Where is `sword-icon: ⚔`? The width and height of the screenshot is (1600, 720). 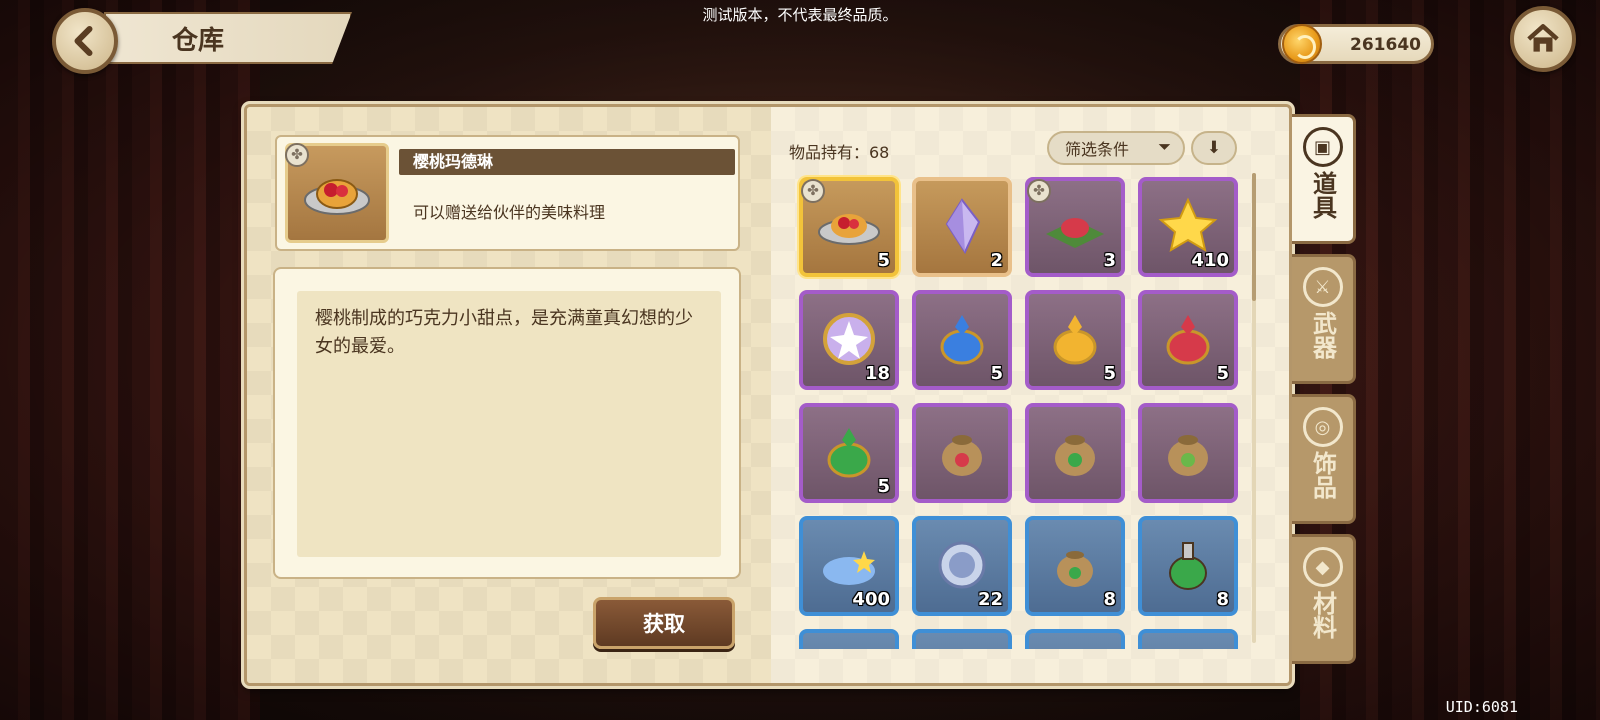 sword-icon: ⚔ is located at coordinates (1322, 287).